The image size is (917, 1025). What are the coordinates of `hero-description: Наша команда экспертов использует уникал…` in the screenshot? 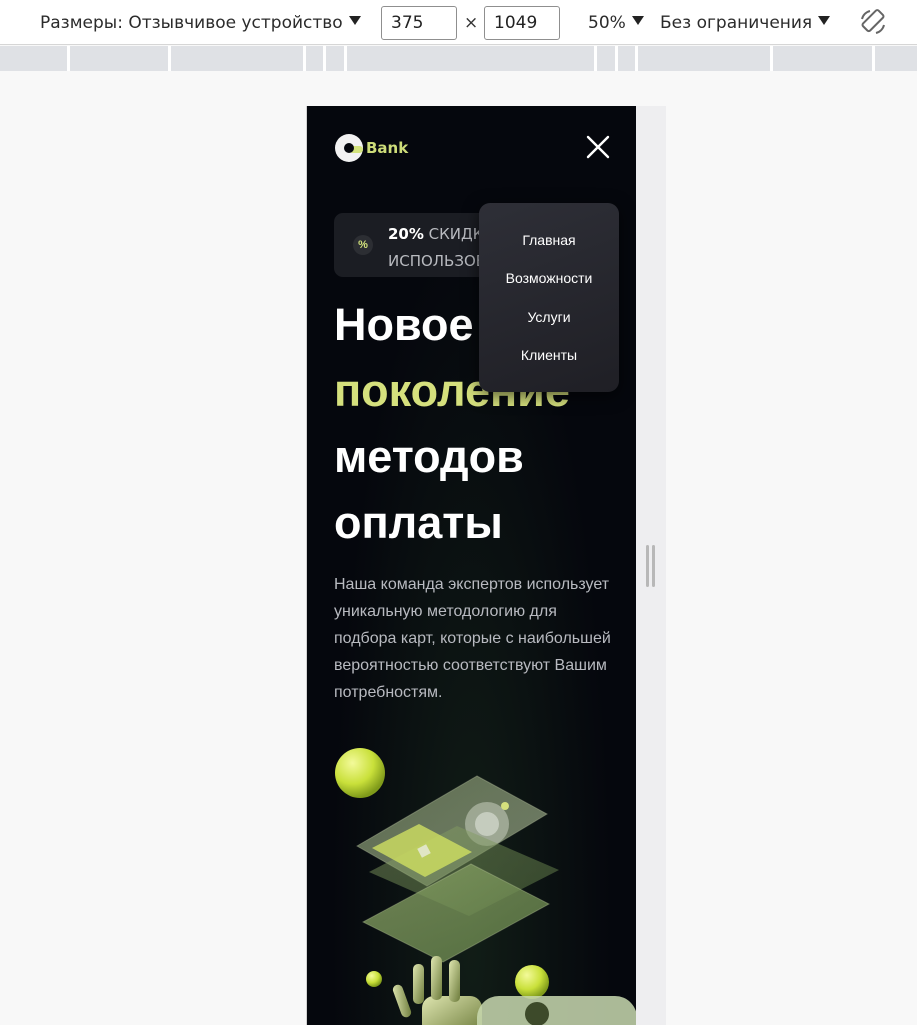 It's located at (472, 638).